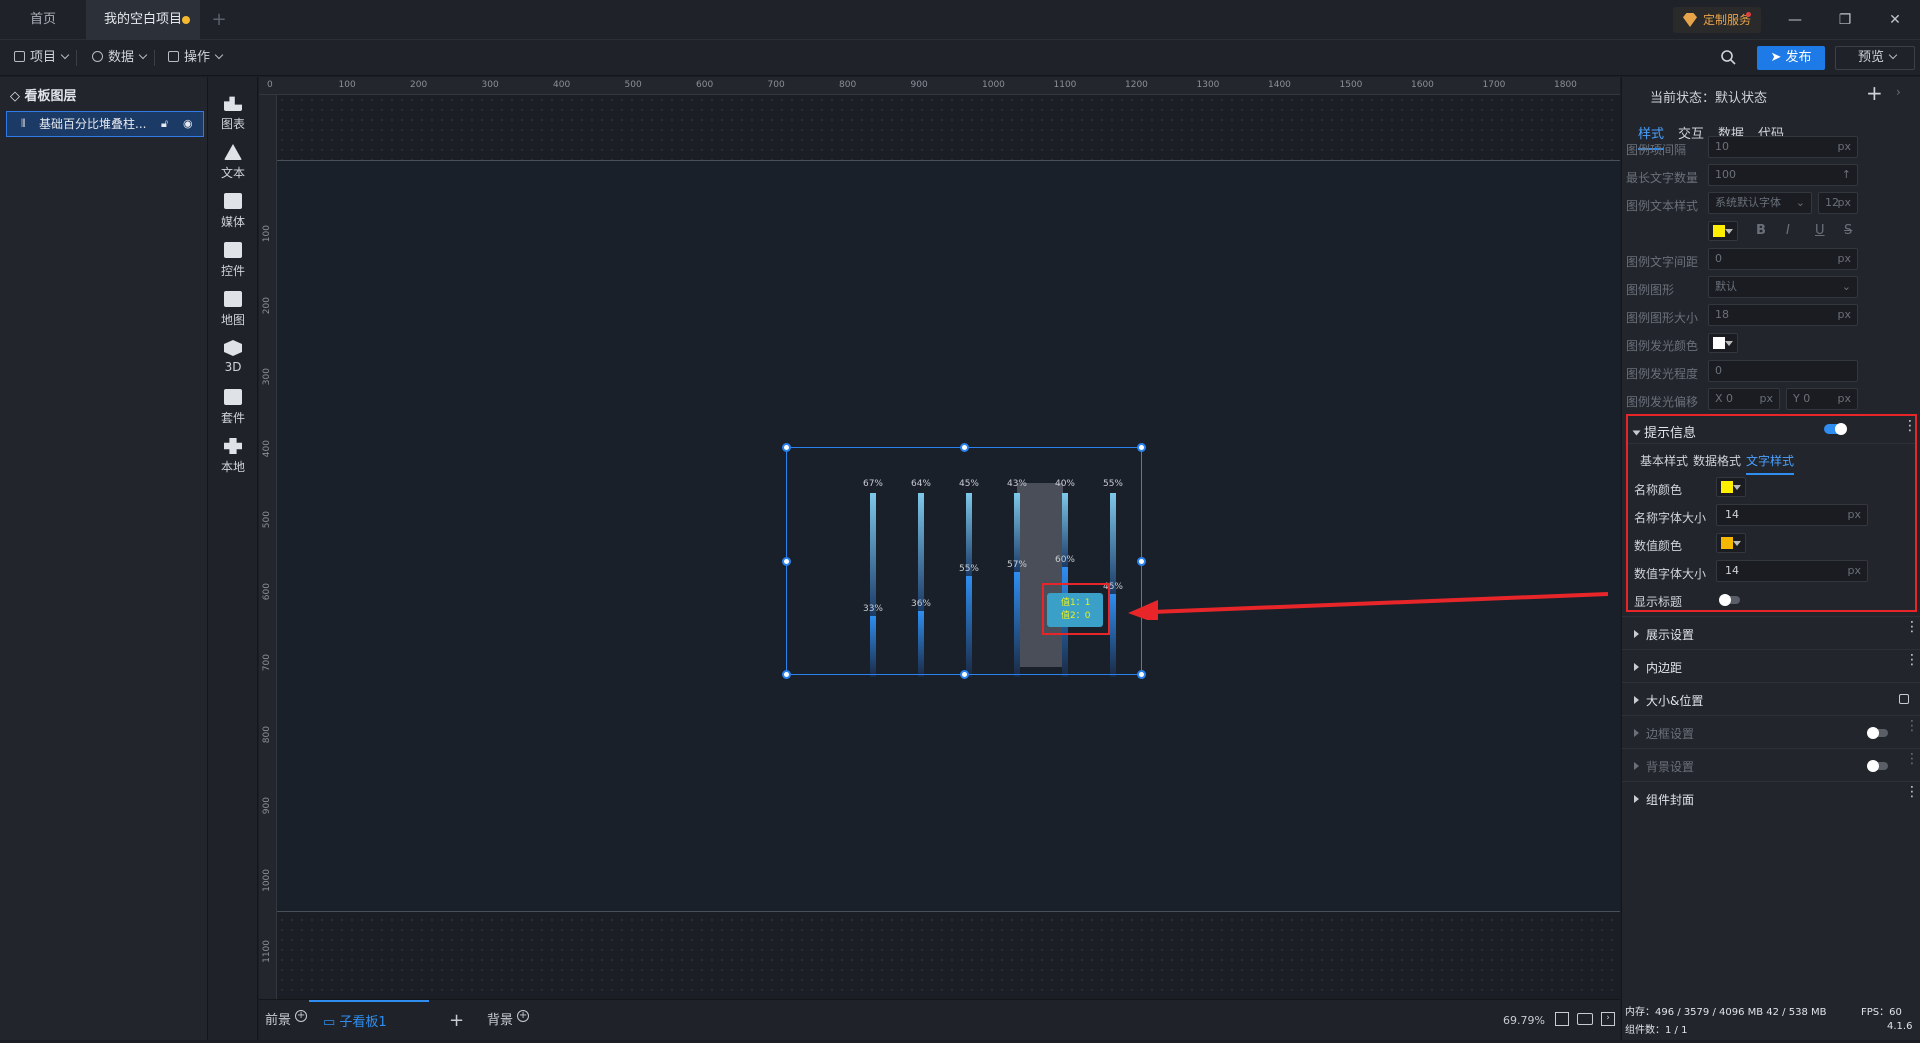 This screenshot has height=1043, width=1920. I want to click on menu-operations: 操作, so click(196, 58).